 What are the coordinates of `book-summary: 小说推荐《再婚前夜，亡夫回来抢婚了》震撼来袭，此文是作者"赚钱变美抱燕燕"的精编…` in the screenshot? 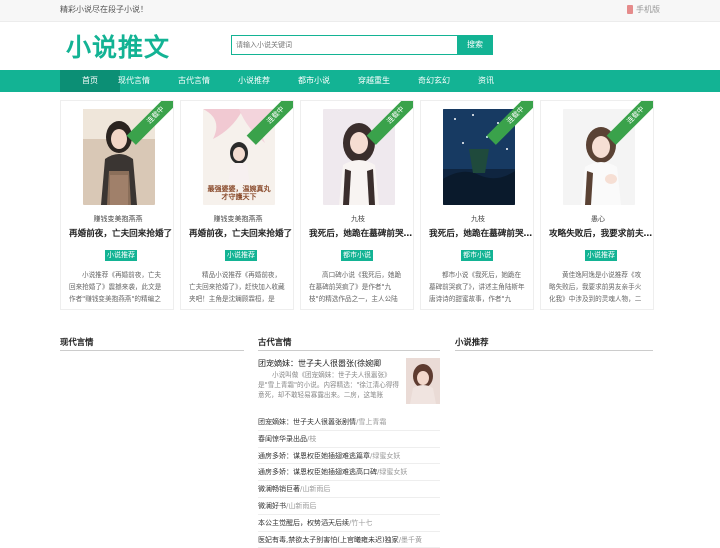 It's located at (115, 287).